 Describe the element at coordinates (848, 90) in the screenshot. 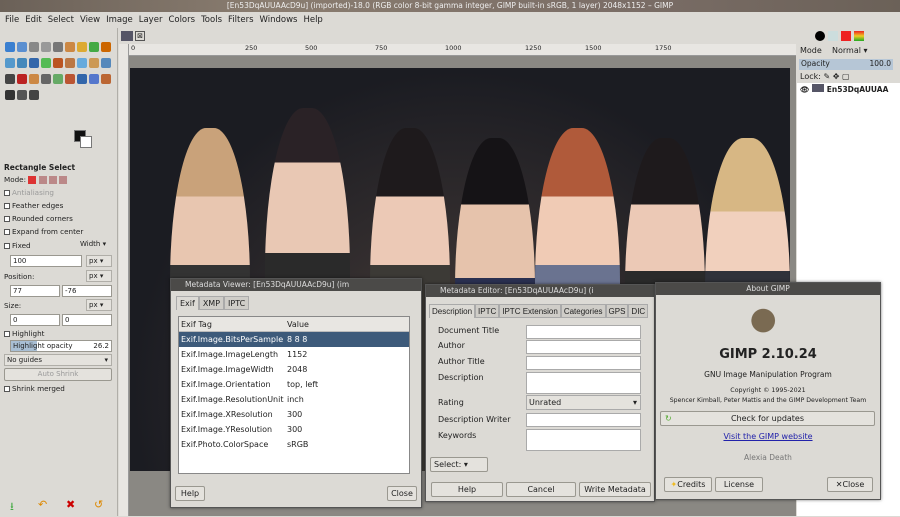

I see `layer-row: 👁 En53DqAUUAA` at that location.